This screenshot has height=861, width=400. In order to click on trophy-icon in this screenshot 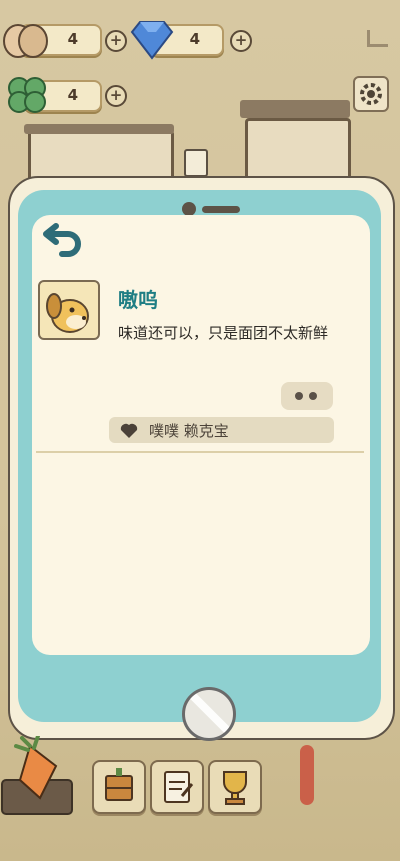, I will do `click(235, 788)`.